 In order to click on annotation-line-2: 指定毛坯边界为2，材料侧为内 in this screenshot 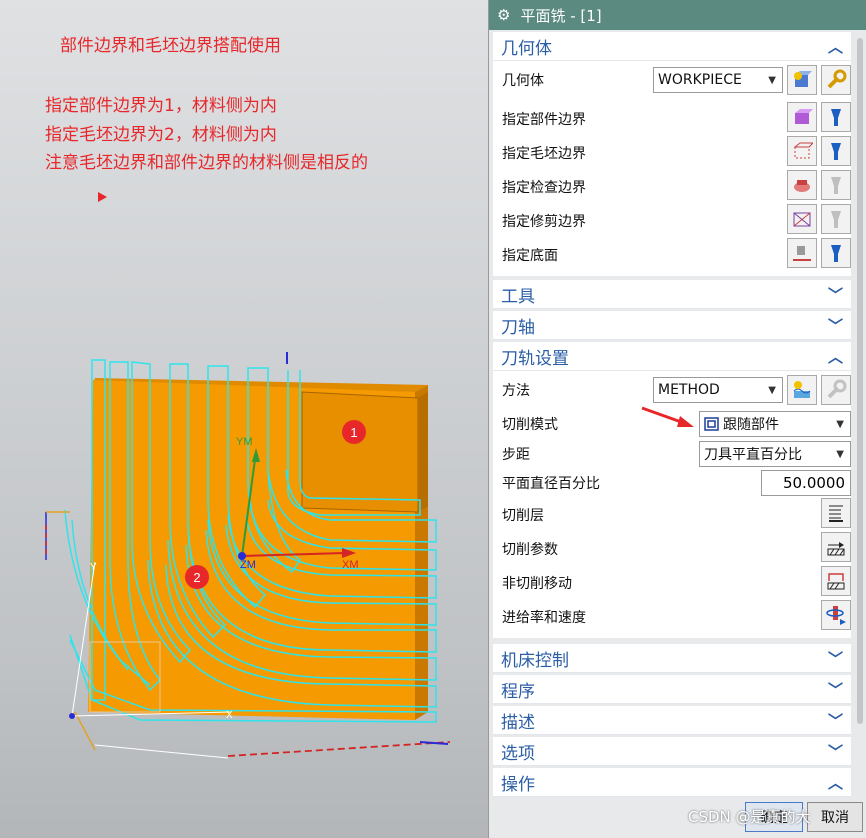, I will do `click(161, 135)`.